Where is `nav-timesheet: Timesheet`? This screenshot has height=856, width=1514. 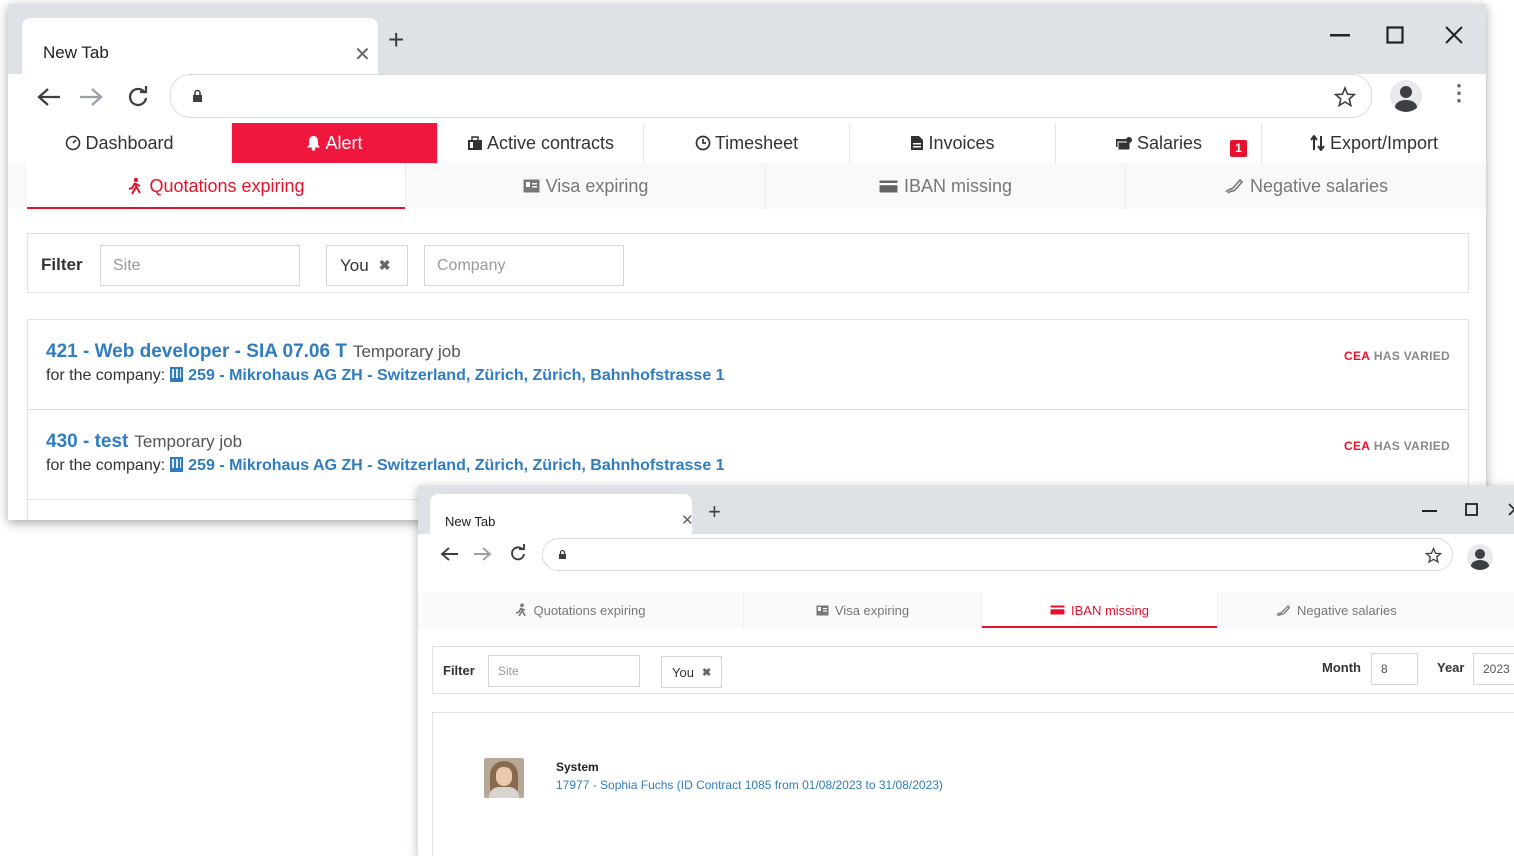
nav-timesheet: Timesheet is located at coordinates (747, 143).